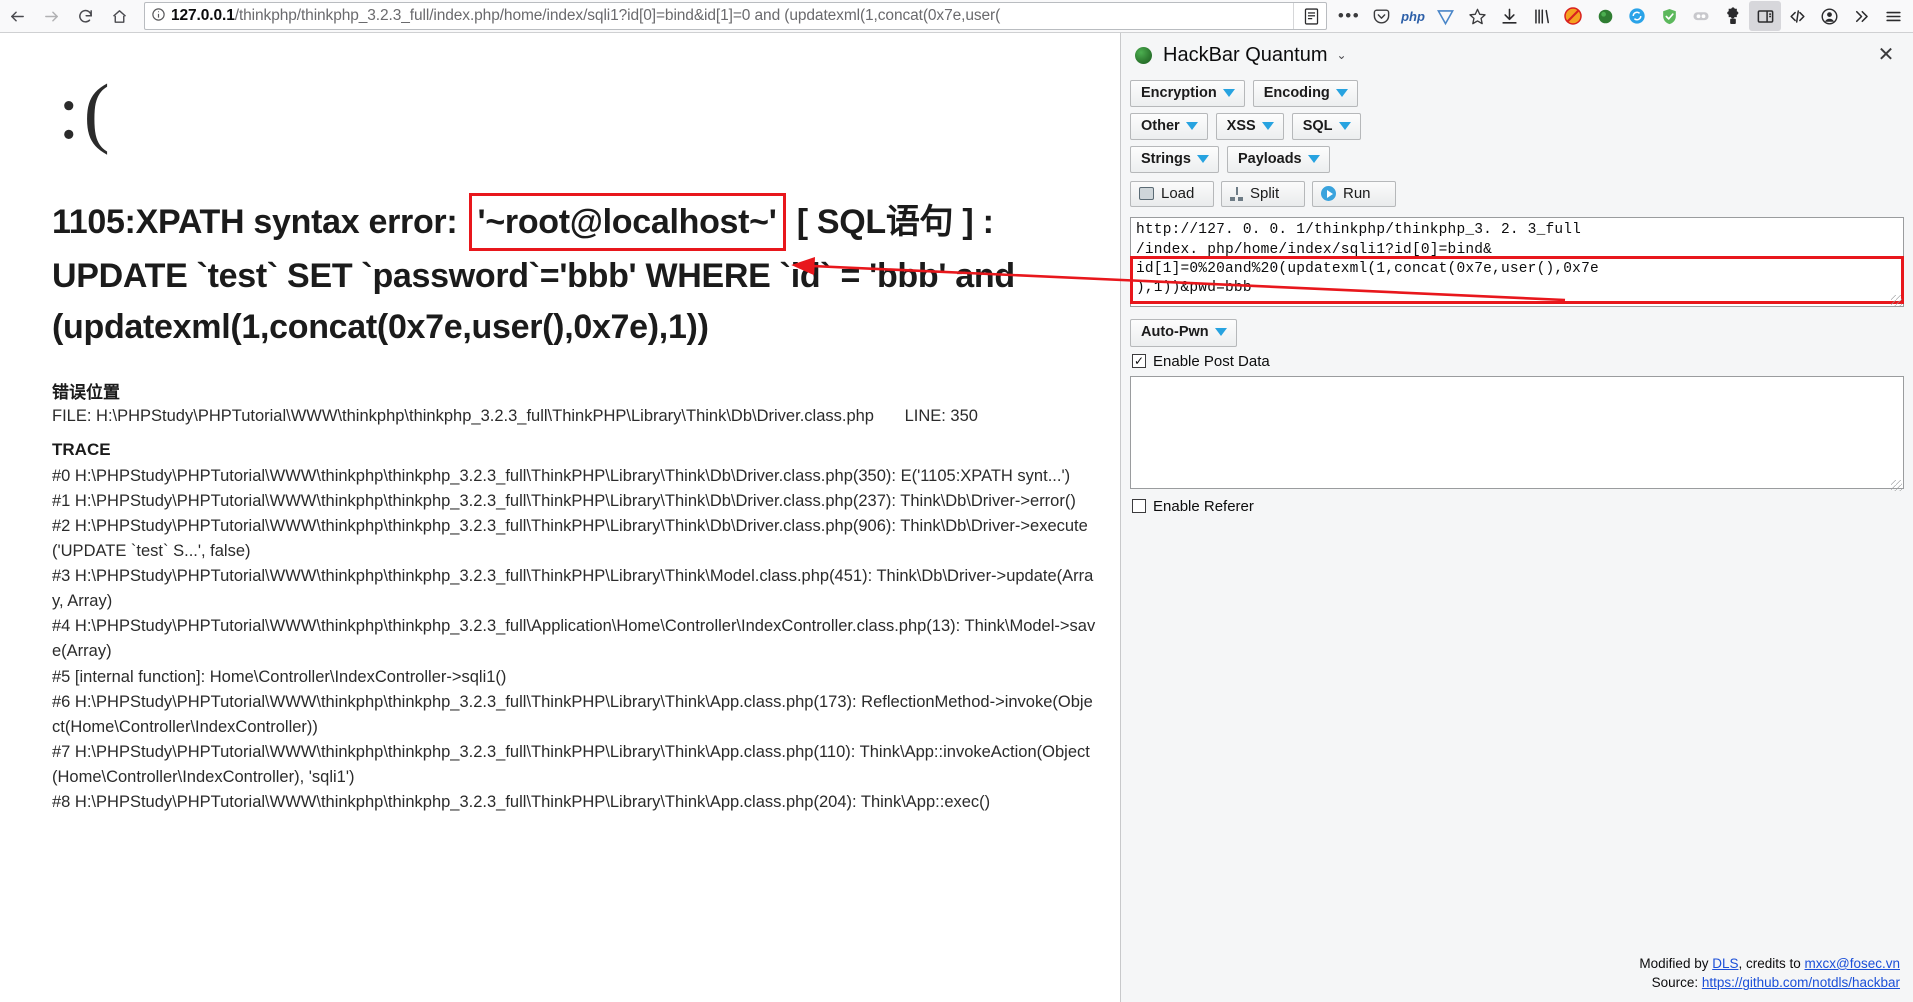  I want to click on info-circle-icon, so click(158, 16).